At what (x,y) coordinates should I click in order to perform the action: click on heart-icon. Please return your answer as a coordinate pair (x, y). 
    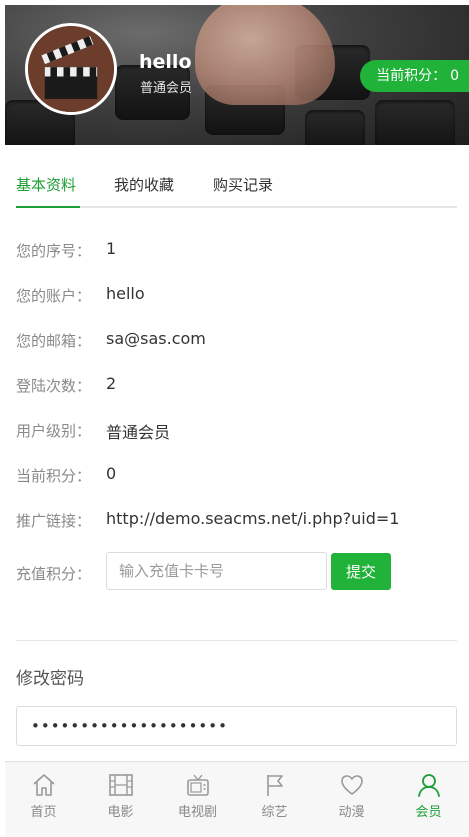
    Looking at the image, I should click on (351, 785).